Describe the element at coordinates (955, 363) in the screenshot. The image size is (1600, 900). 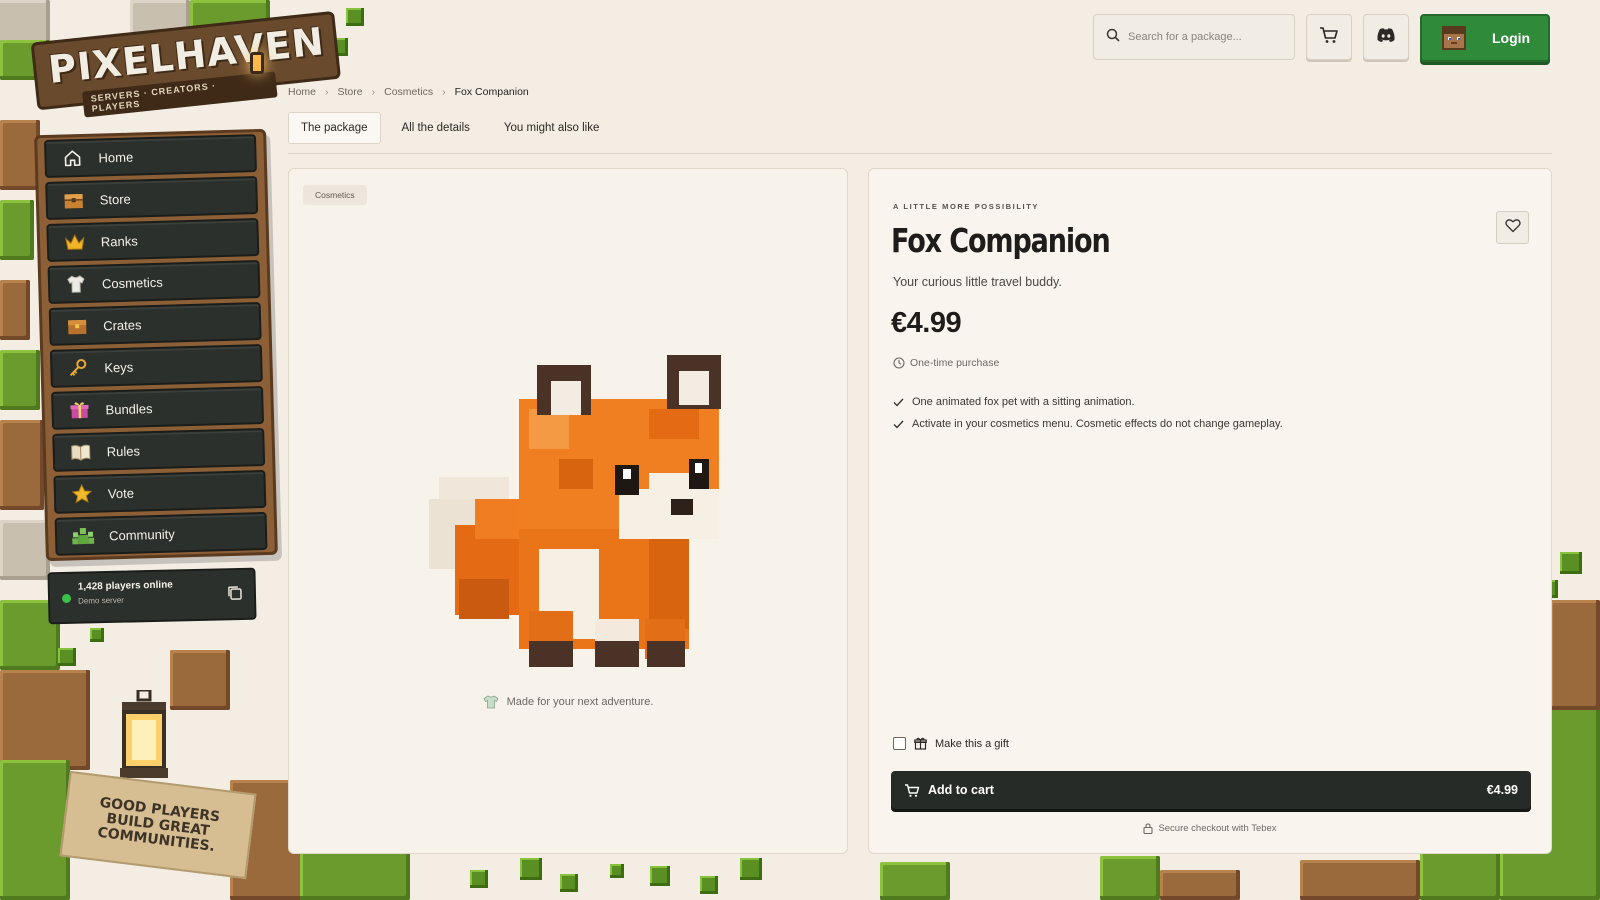
I see `purchase-type-text: One-time purchase` at that location.